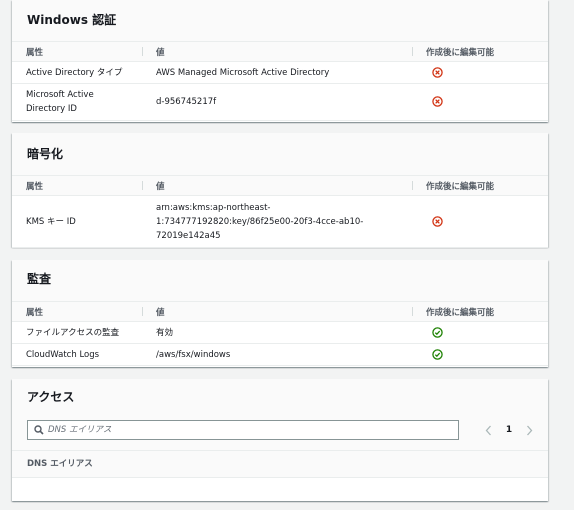  Describe the element at coordinates (280, 464) in the screenshot. I see `dns-alias-column-header: DNS エイリアス` at that location.